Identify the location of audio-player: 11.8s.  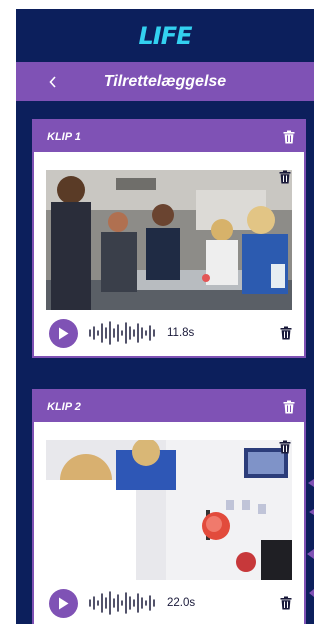
(169, 333).